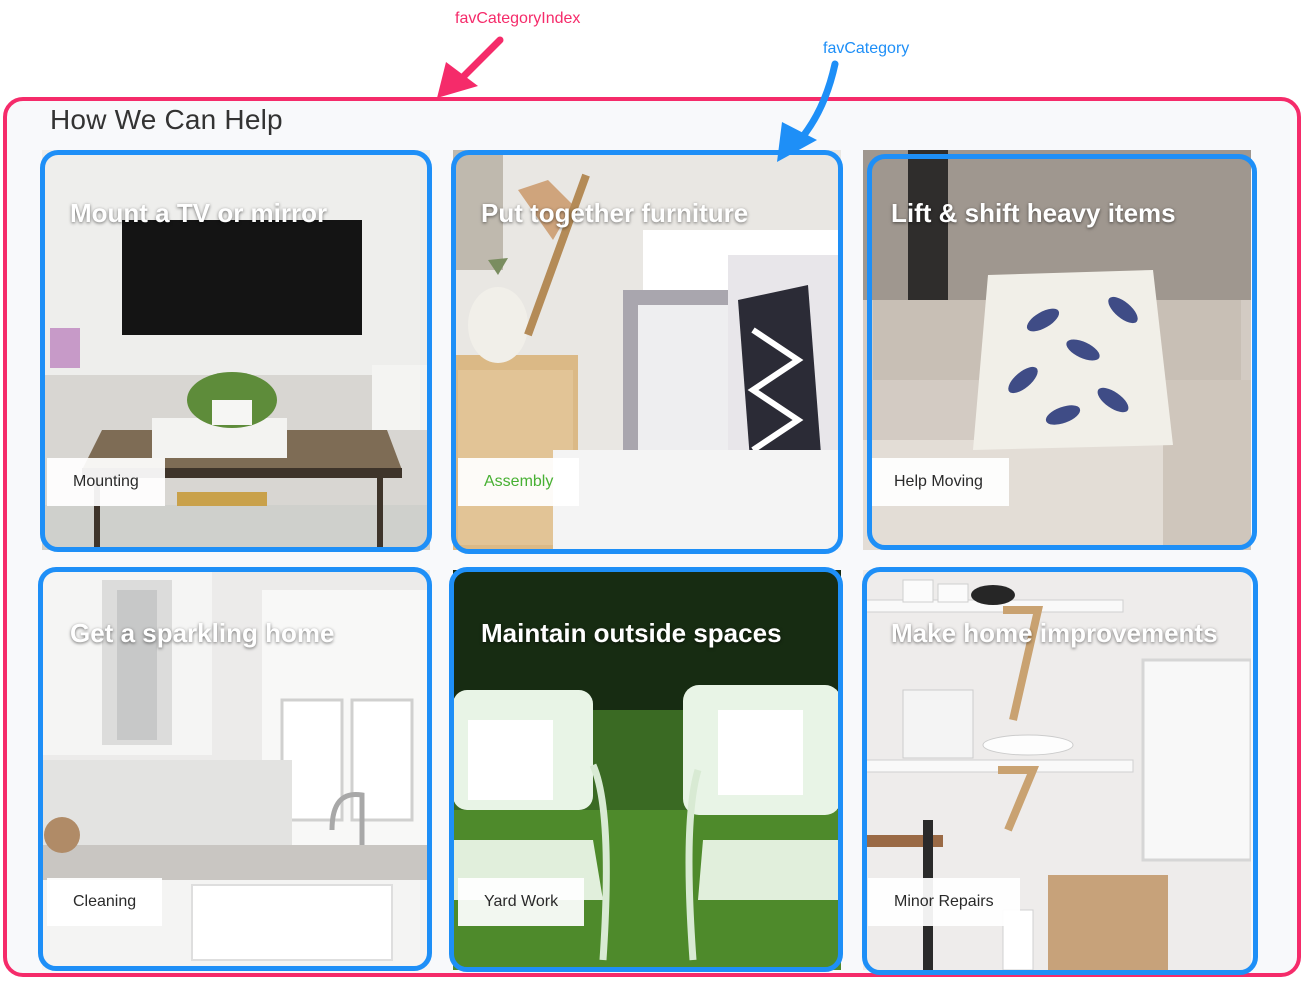 Image resolution: width=1310 pixels, height=986 pixels. What do you see at coordinates (1033, 213) in the screenshot?
I see `card-title: Lift & shift heavy items` at bounding box center [1033, 213].